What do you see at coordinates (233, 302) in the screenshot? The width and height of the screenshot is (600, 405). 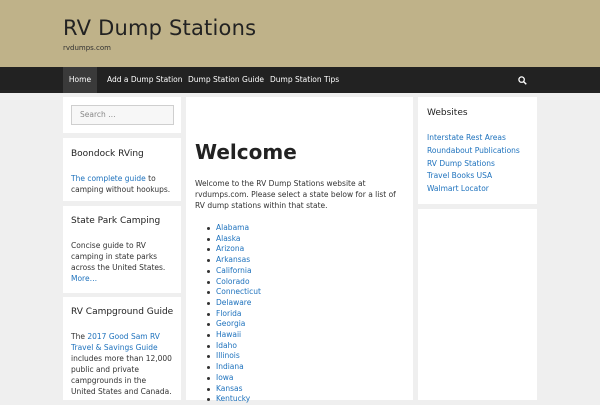 I see `state-link: Delaware` at bounding box center [233, 302].